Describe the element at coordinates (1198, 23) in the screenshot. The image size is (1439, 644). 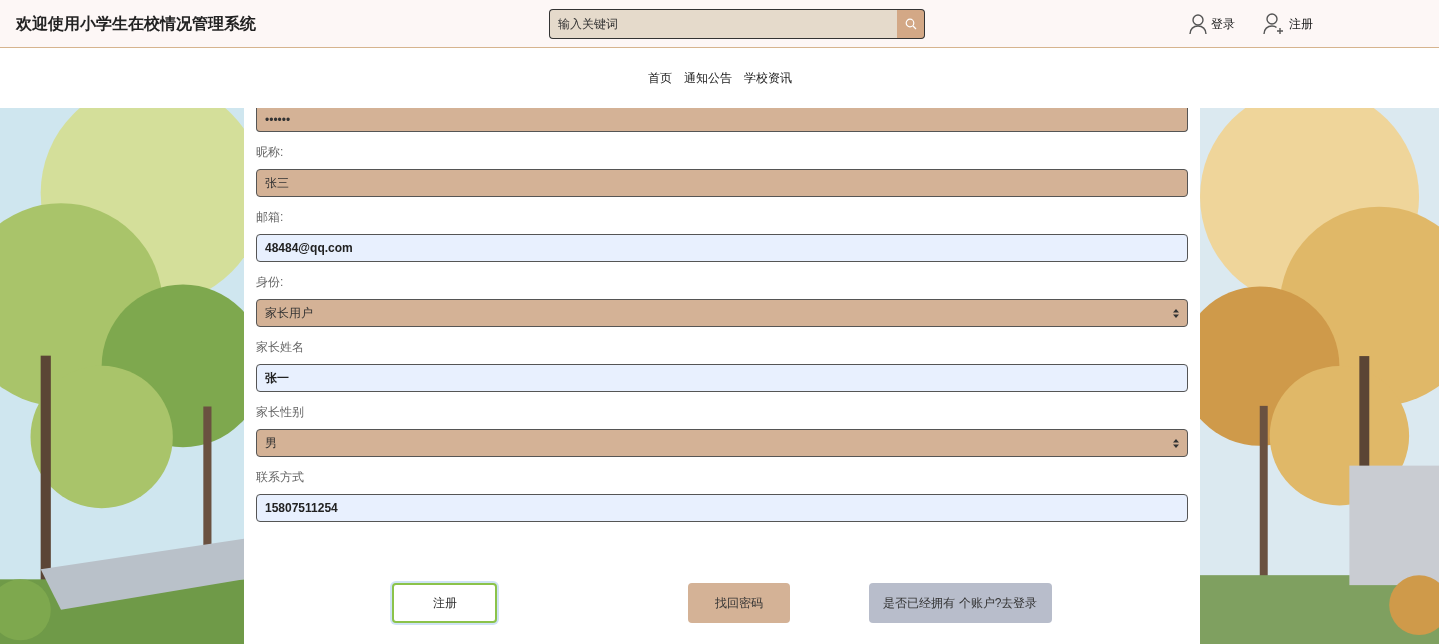
I see `user-icon` at that location.